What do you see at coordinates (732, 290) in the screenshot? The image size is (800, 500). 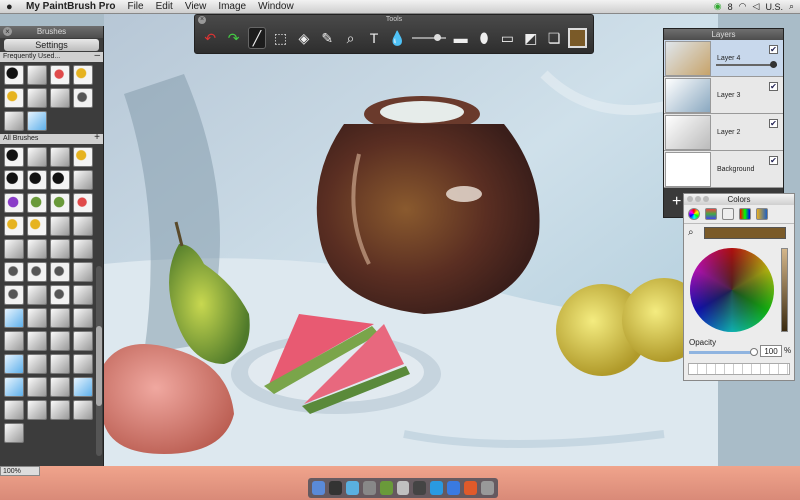 I see `color-wheel` at bounding box center [732, 290].